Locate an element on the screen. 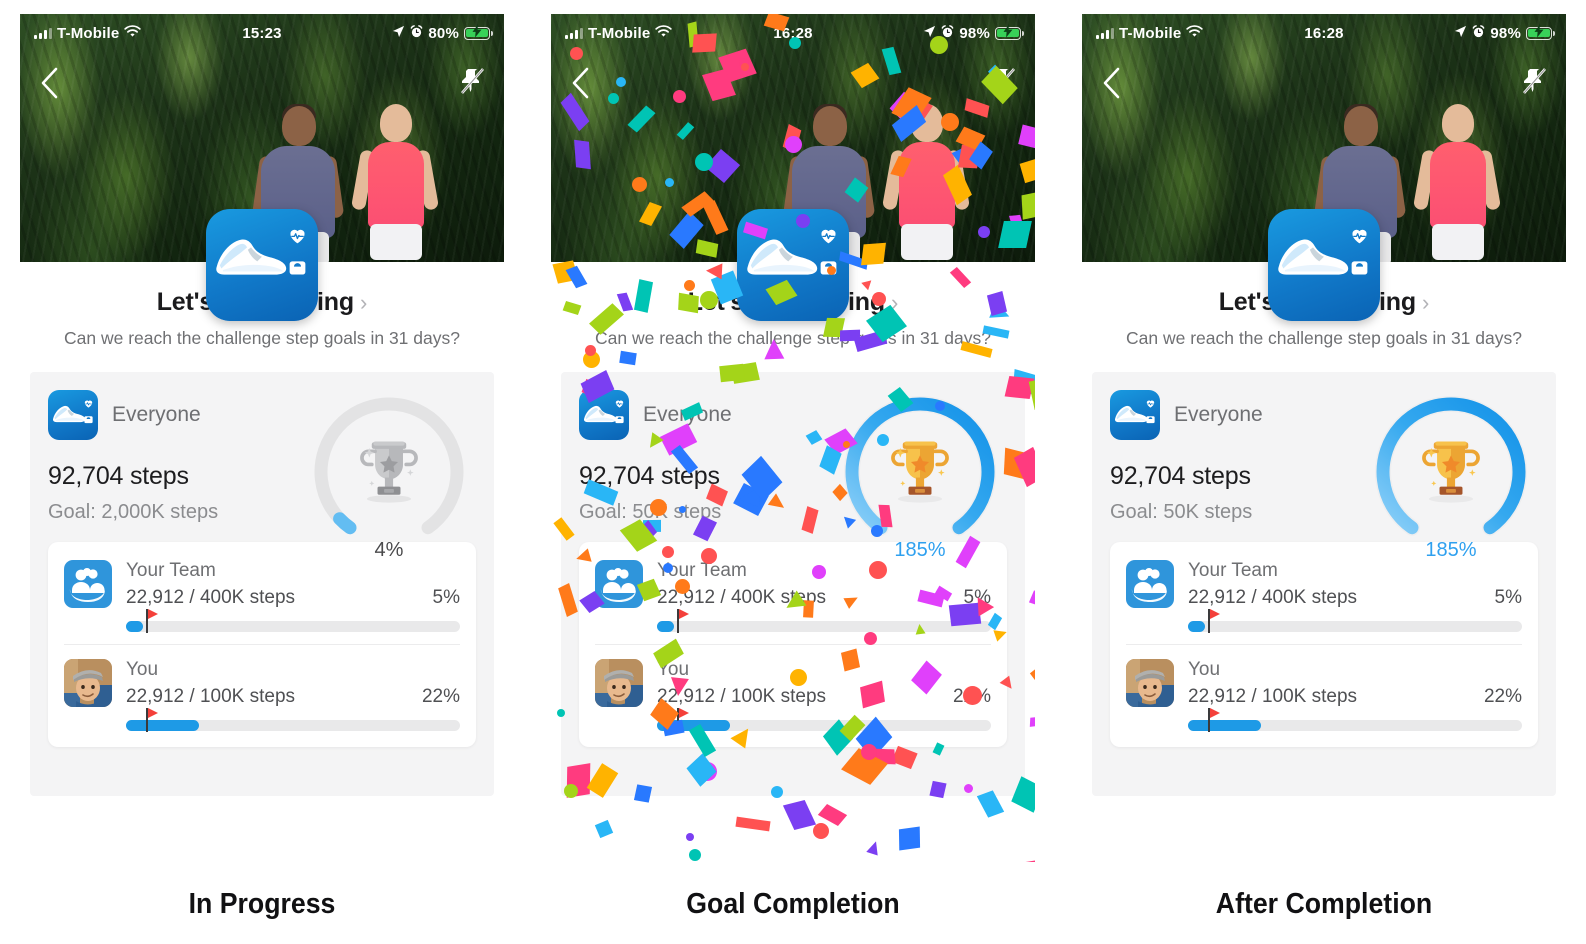 The width and height of the screenshot is (1586, 944). panel-caption: After Completion is located at coordinates (1324, 904).